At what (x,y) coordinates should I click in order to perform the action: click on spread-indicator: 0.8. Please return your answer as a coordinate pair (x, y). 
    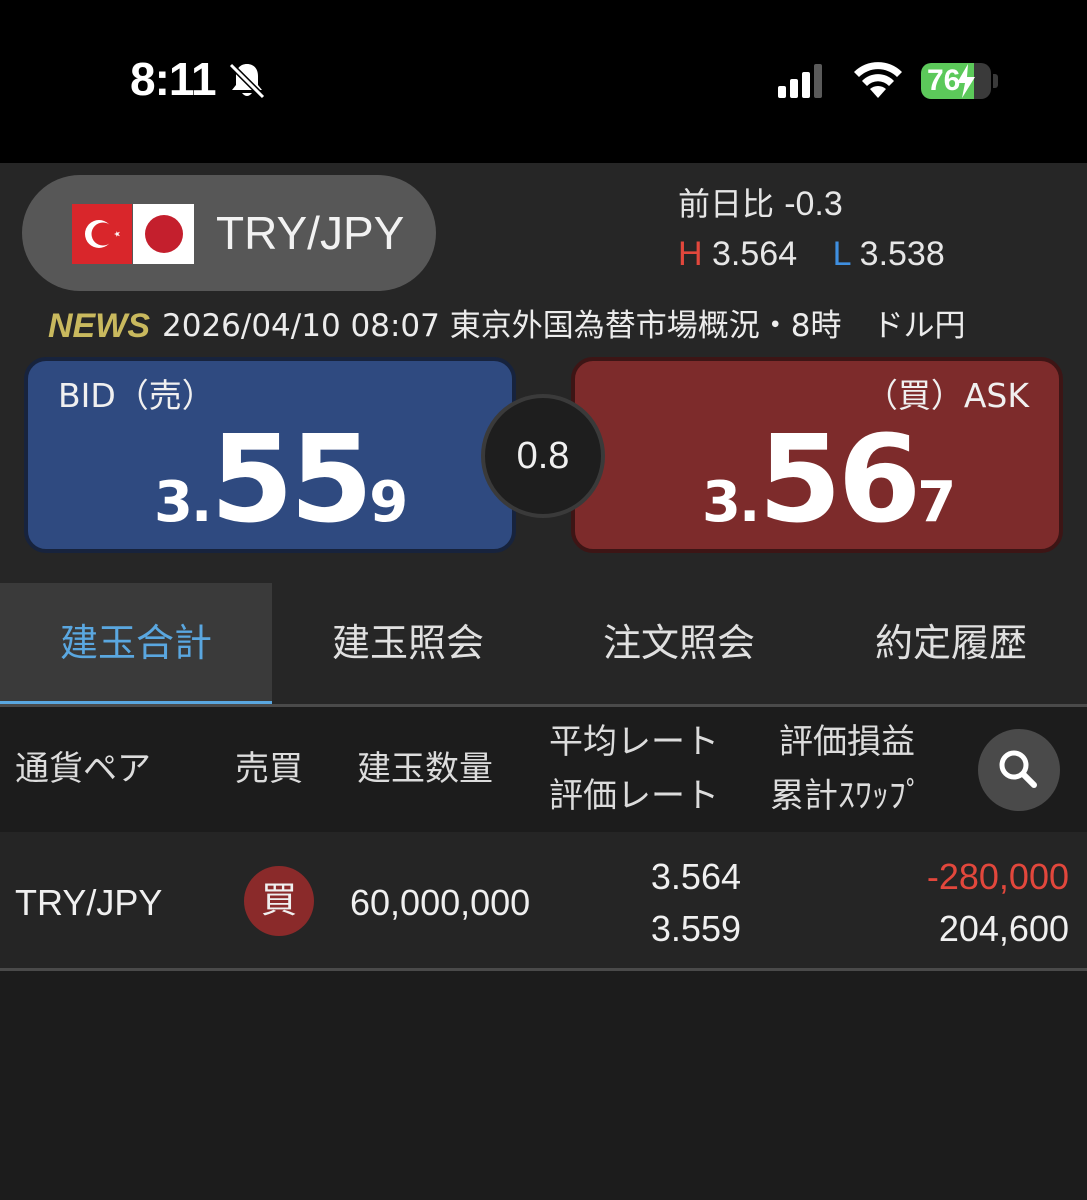
    Looking at the image, I should click on (543, 456).